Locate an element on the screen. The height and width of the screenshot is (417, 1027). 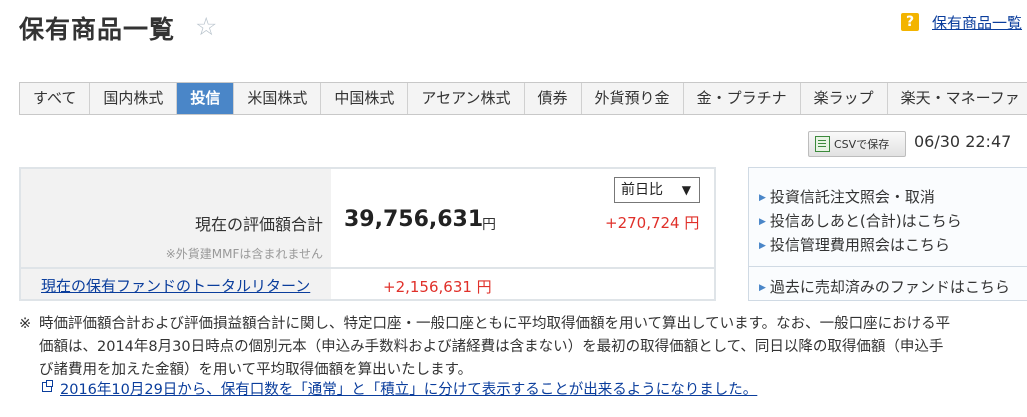
csv-save-button: CSVで保存 is located at coordinates (857, 144).